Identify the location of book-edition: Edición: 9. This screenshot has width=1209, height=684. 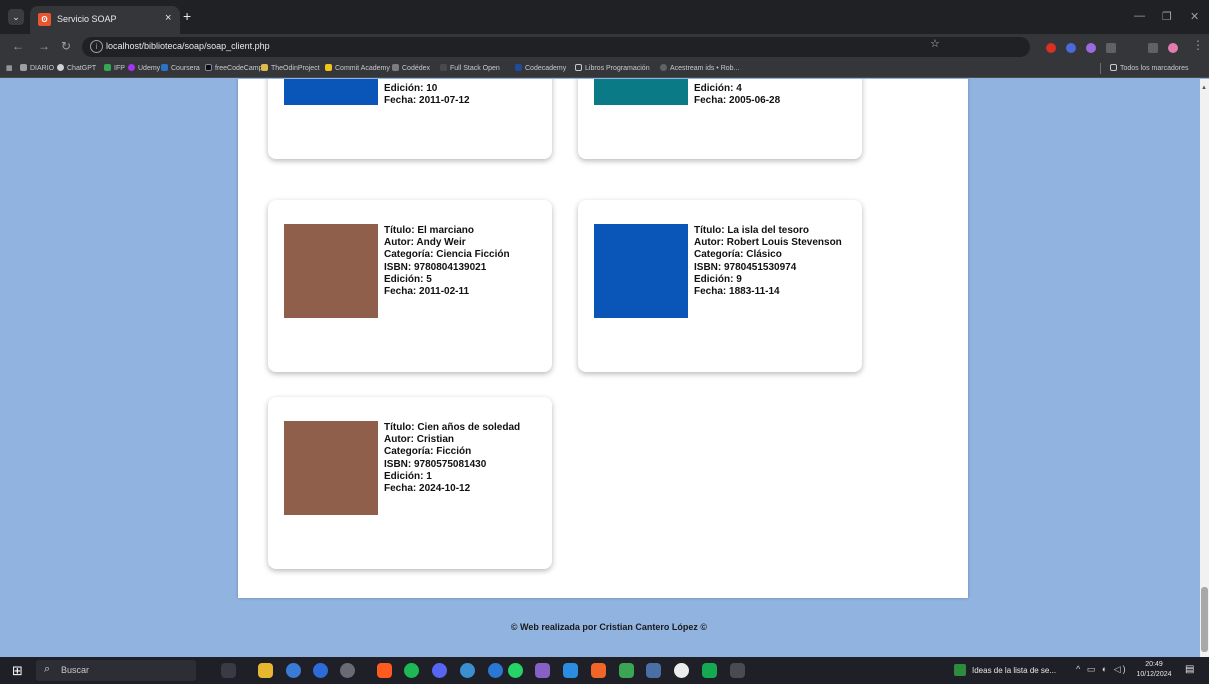
(718, 279).